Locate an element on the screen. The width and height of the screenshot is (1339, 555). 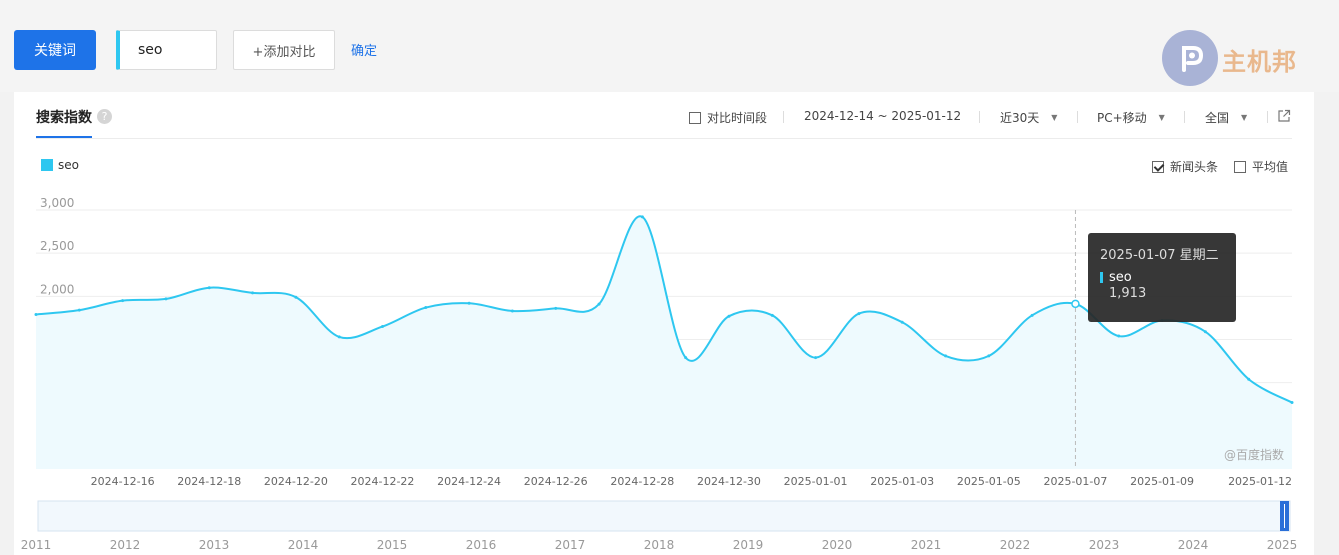
x-tick-label: 2024-12-22 is located at coordinates (383, 481).